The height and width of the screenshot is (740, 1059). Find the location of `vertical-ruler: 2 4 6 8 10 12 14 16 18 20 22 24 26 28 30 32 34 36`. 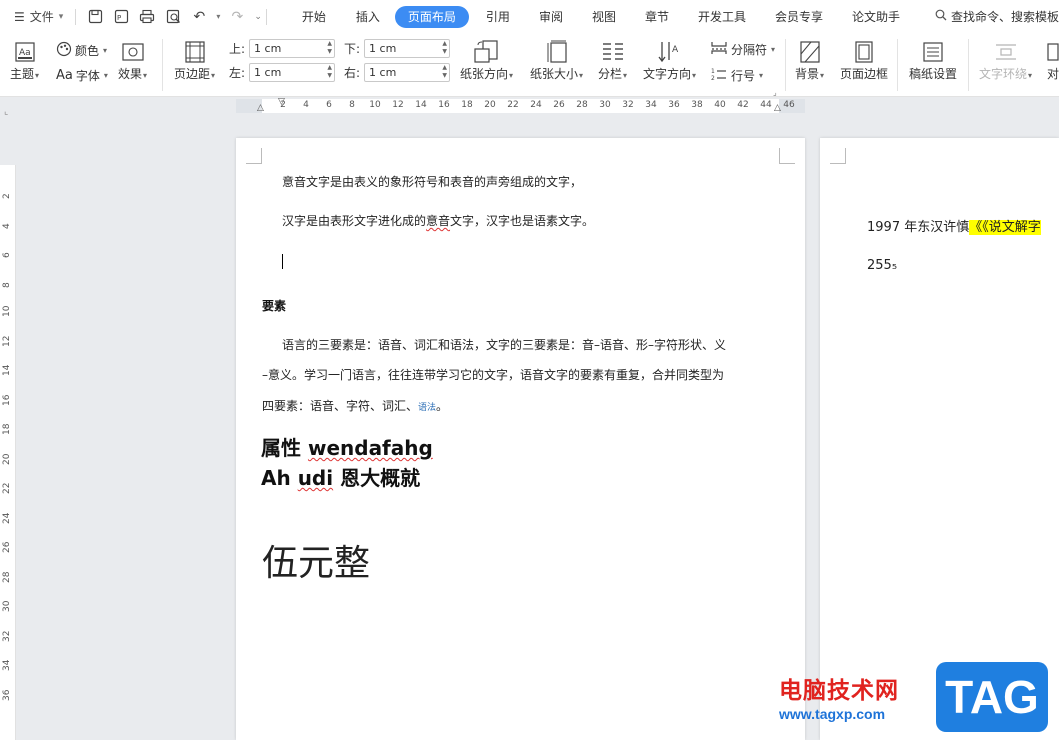

vertical-ruler: 2 4 6 8 10 12 14 16 18 20 22 24 26 28 30 32 34 36 is located at coordinates (8, 452).